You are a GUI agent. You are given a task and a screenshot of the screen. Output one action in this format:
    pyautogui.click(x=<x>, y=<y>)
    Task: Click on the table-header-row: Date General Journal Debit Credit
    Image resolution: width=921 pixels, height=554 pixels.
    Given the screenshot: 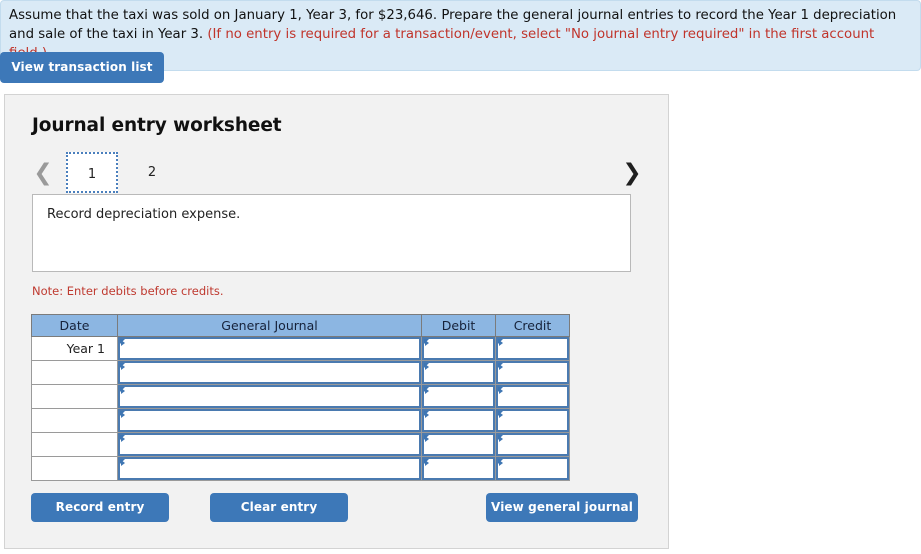 What is the action you would take?
    pyautogui.click(x=300, y=325)
    